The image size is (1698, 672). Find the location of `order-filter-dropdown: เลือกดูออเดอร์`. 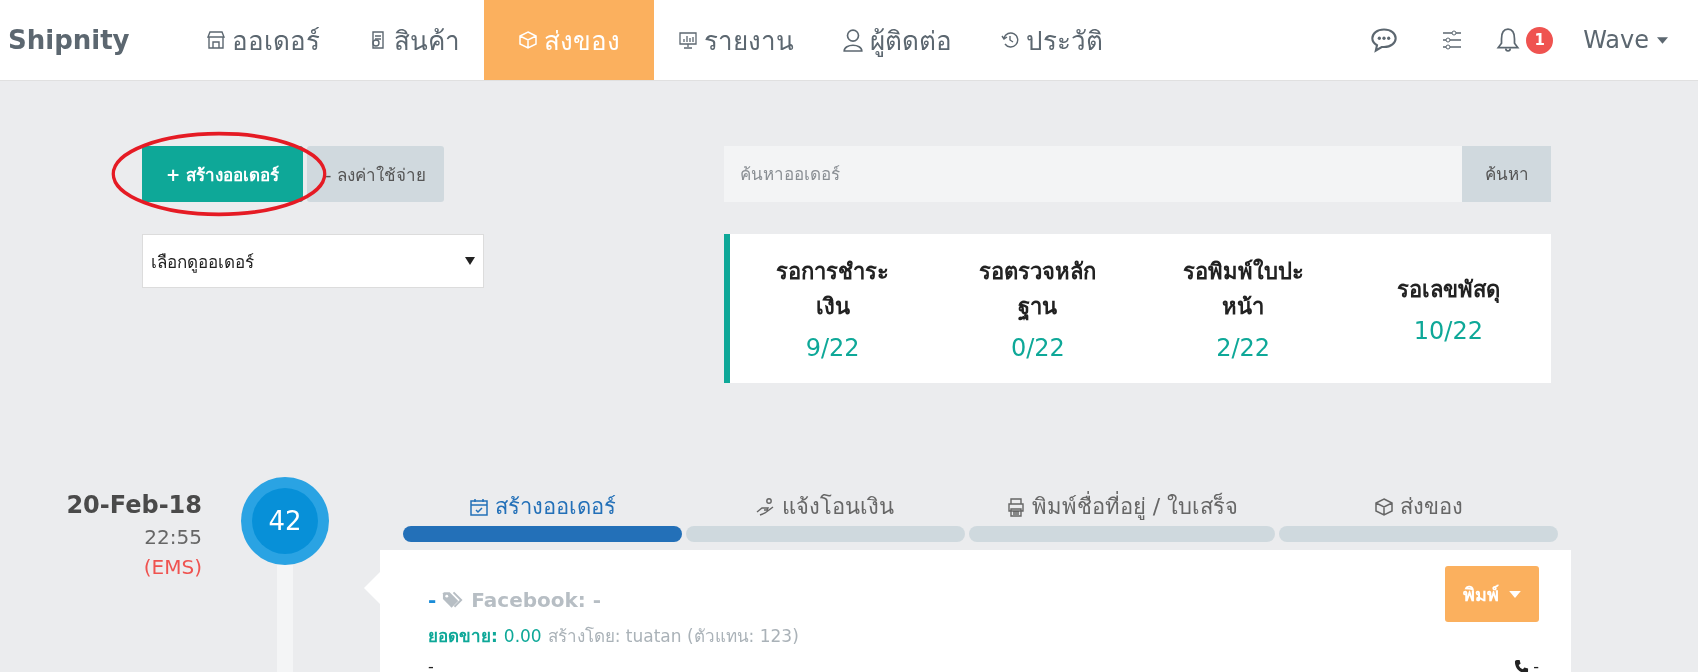

order-filter-dropdown: เลือกดูออเดอร์ is located at coordinates (313, 261).